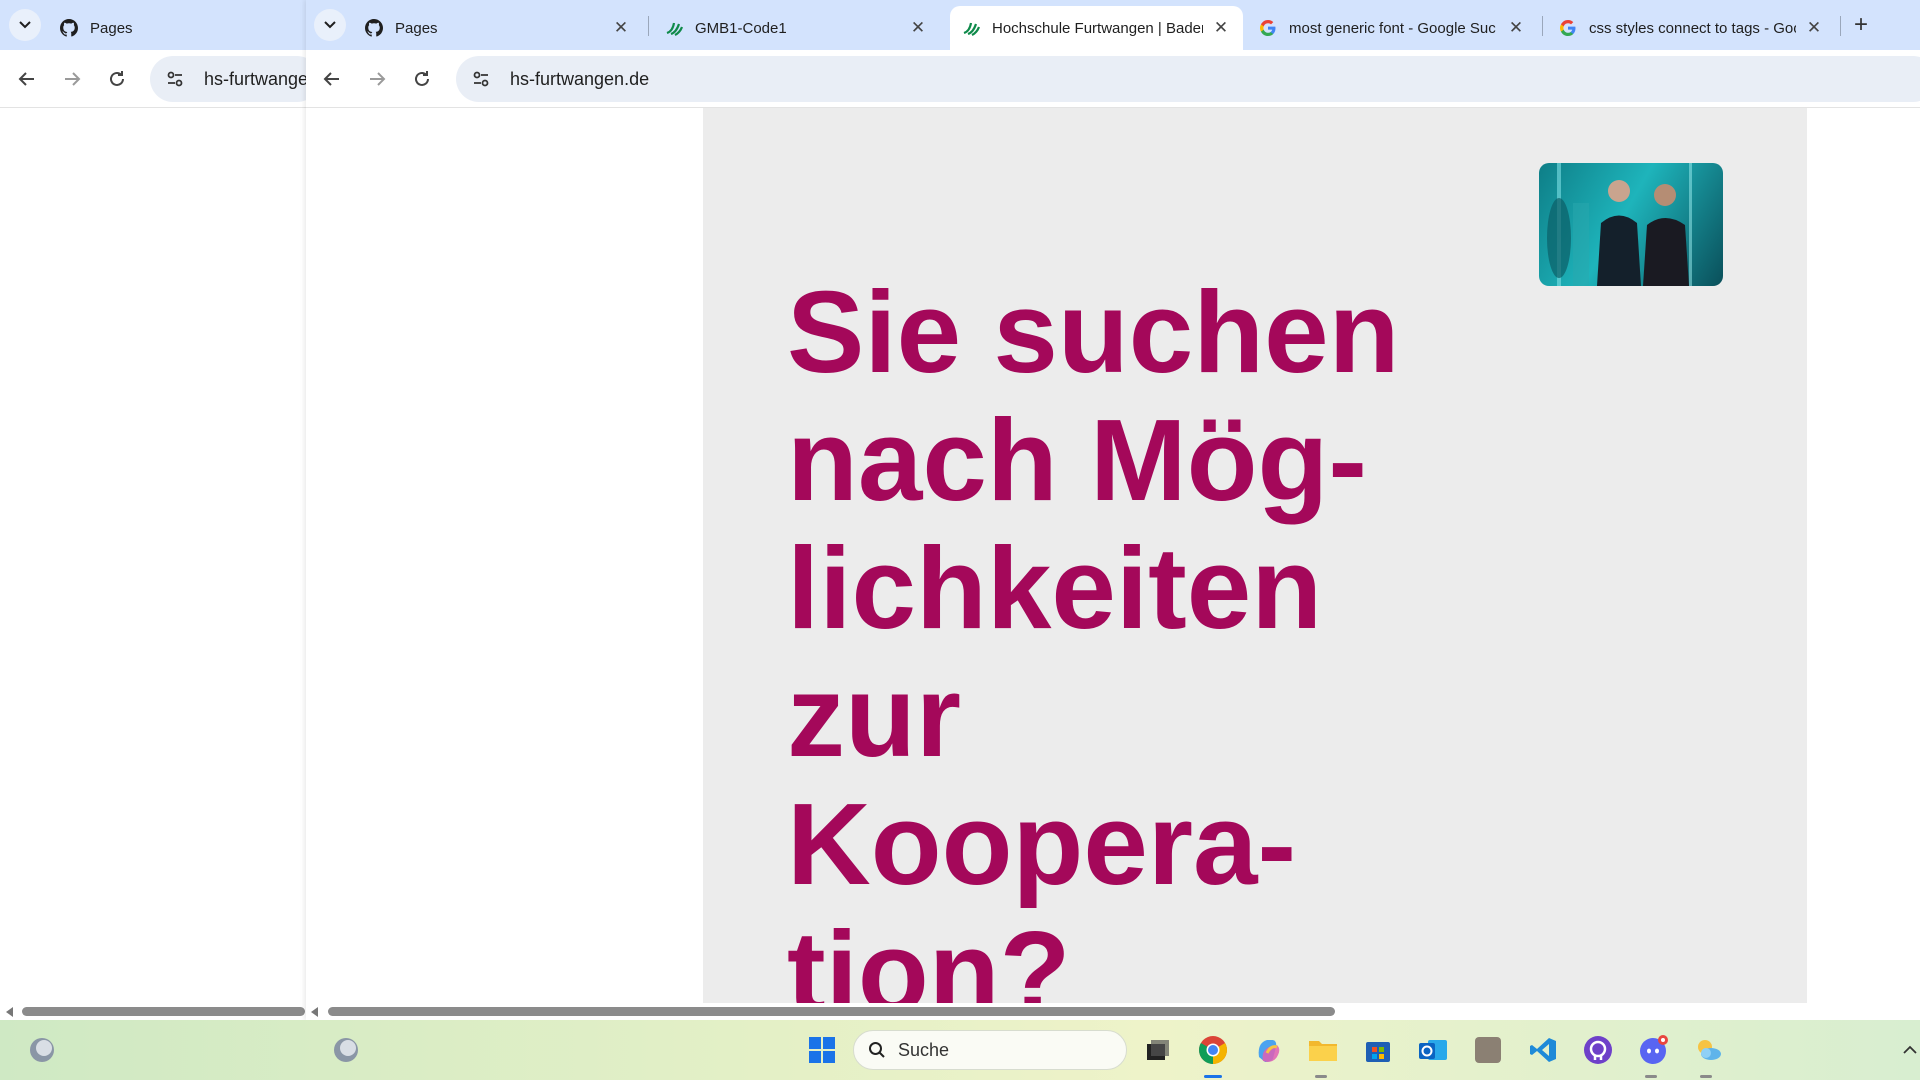 Image resolution: width=1920 pixels, height=1080 pixels. I want to click on vscode-icon, so click(1543, 1050).